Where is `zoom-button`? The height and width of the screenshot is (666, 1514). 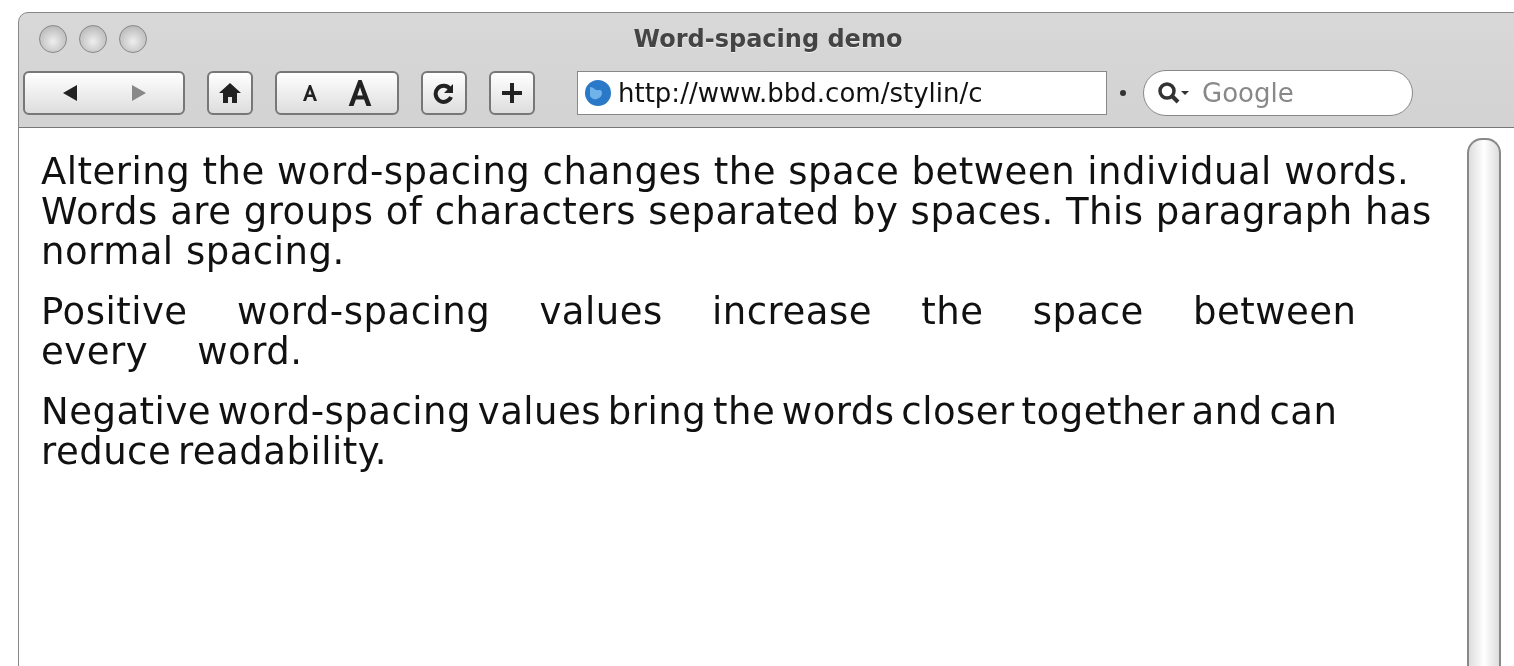
zoom-button is located at coordinates (133, 39).